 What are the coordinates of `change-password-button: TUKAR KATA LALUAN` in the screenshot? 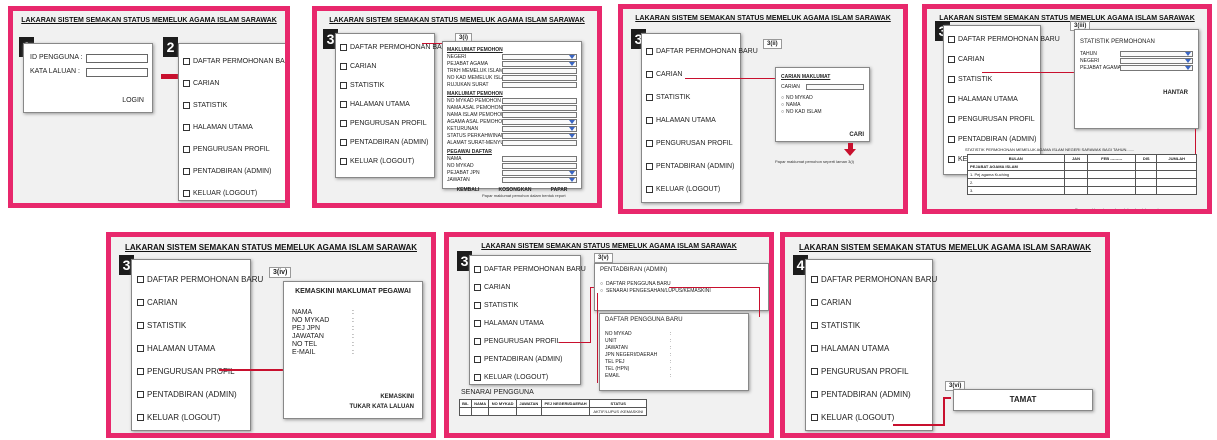 It's located at (381, 407).